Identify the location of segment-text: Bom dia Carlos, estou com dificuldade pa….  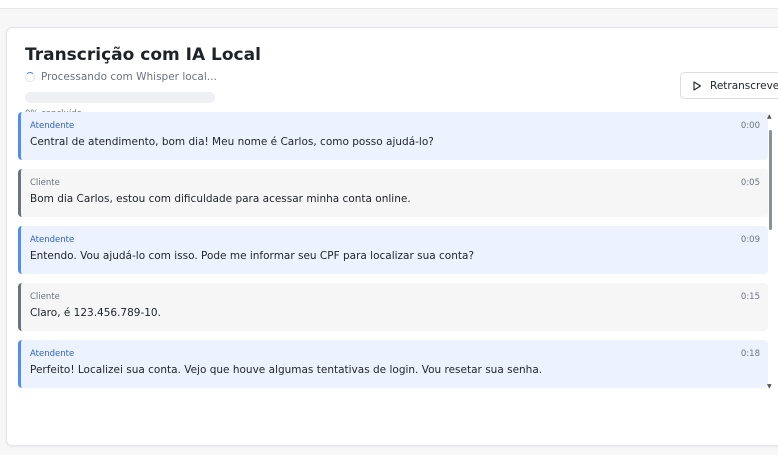
(220, 199).